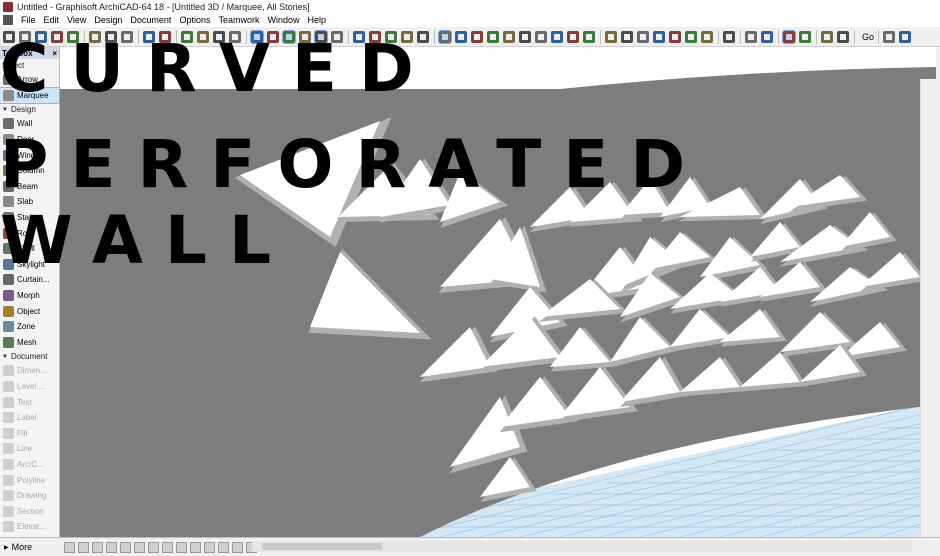 This screenshot has height=556, width=940. Describe the element at coordinates (29, 327) in the screenshot. I see `tool-design-zone: Zone` at that location.